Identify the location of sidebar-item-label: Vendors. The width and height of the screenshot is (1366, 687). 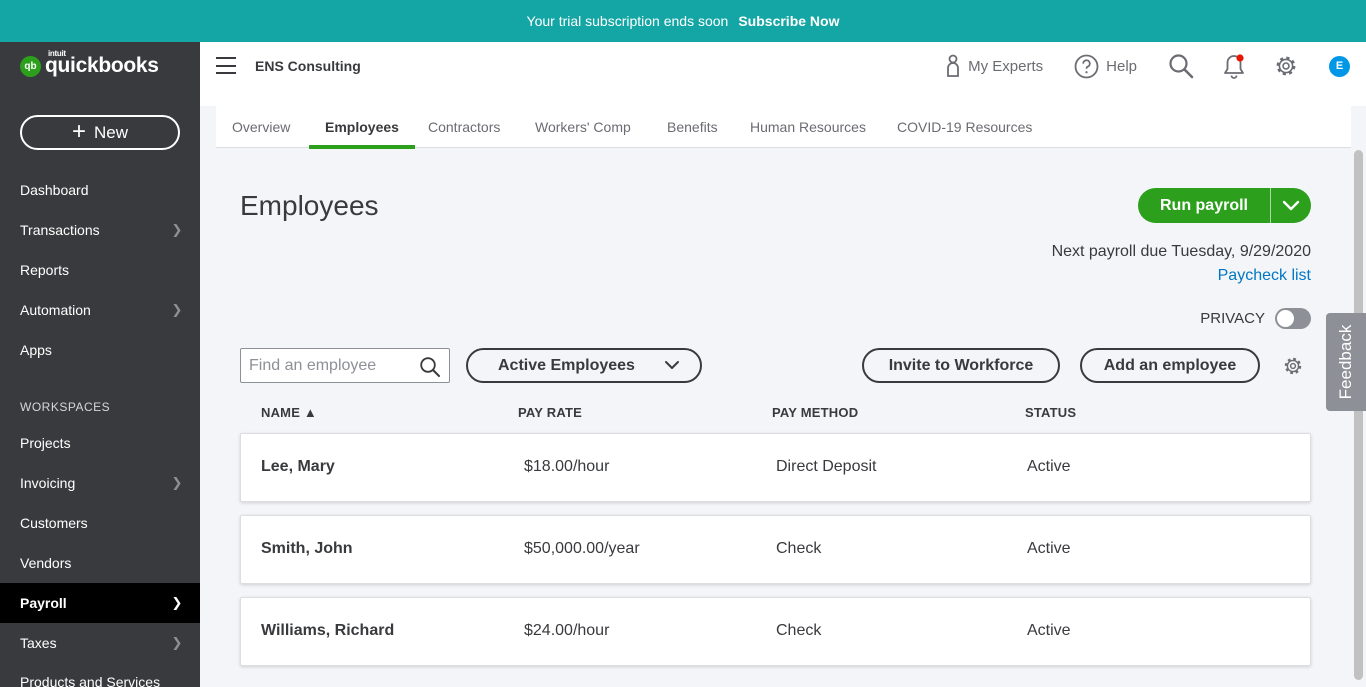
(46, 563).